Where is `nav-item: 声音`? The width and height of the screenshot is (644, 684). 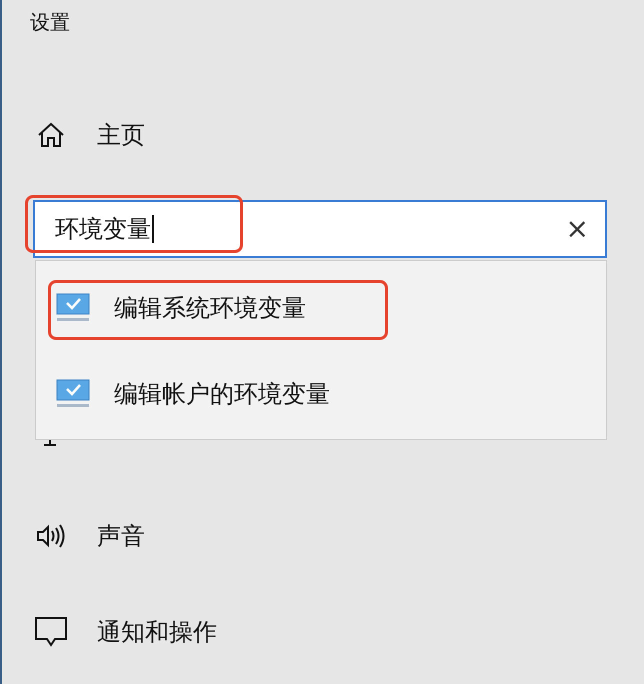 nav-item: 声音 is located at coordinates (89, 536).